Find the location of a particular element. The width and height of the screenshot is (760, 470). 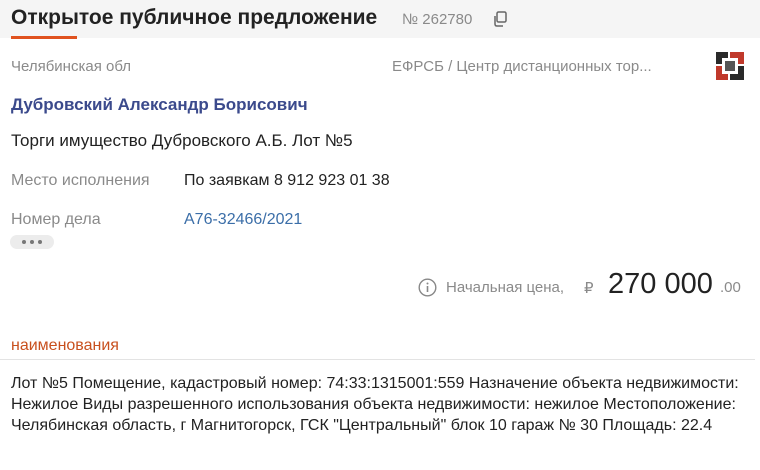

active-tab-indicator is located at coordinates (44, 37).